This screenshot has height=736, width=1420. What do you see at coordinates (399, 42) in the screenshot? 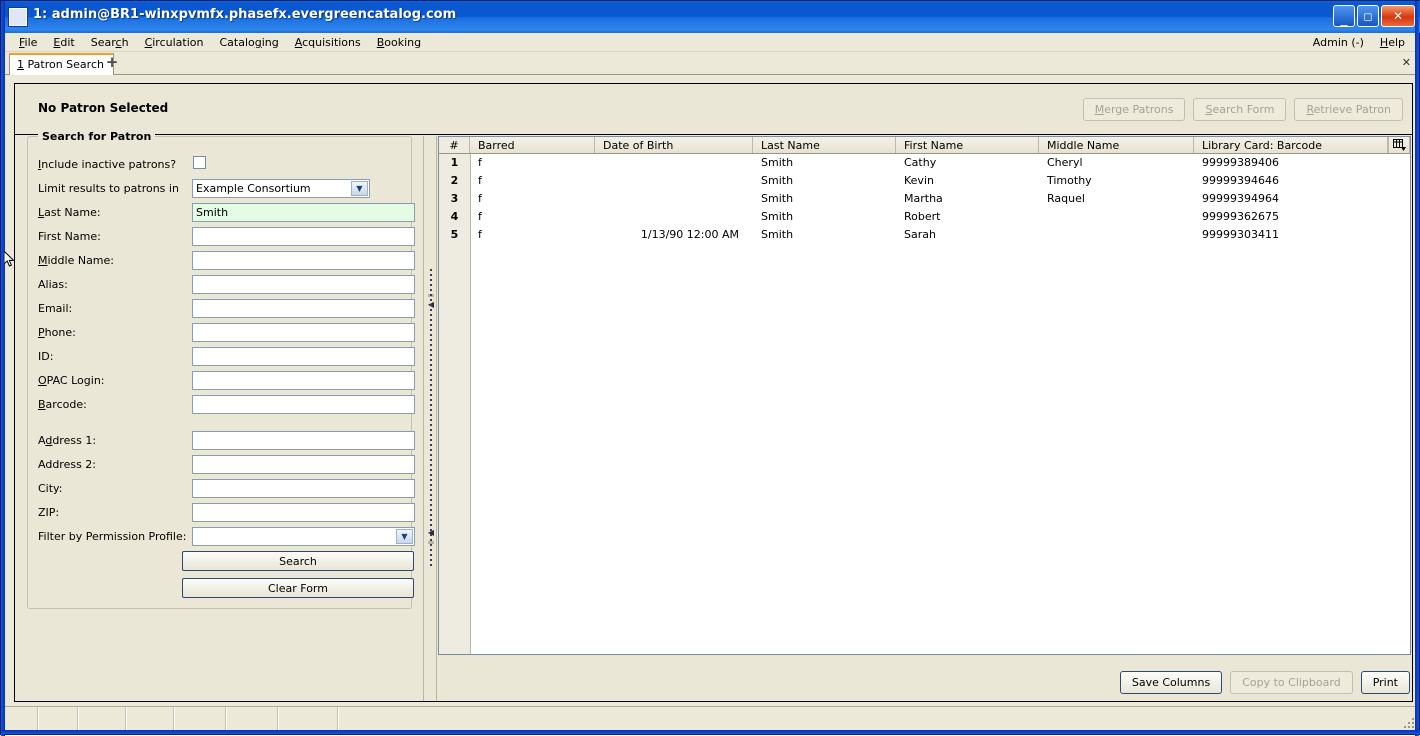
I see `menu-item-booking: Booking` at bounding box center [399, 42].